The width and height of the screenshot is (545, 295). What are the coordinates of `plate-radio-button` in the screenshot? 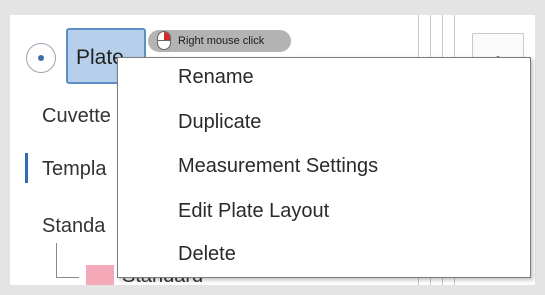 It's located at (41, 58).